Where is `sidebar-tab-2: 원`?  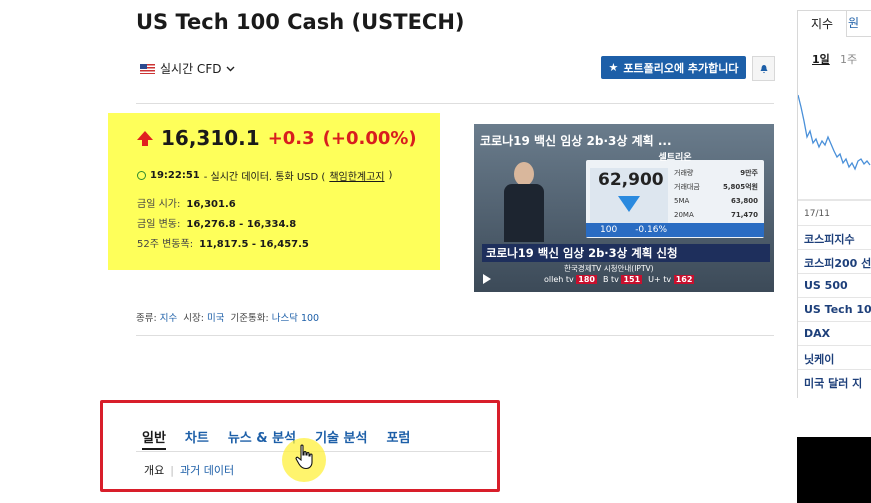
sidebar-tab-2: 원 is located at coordinates (853, 23).